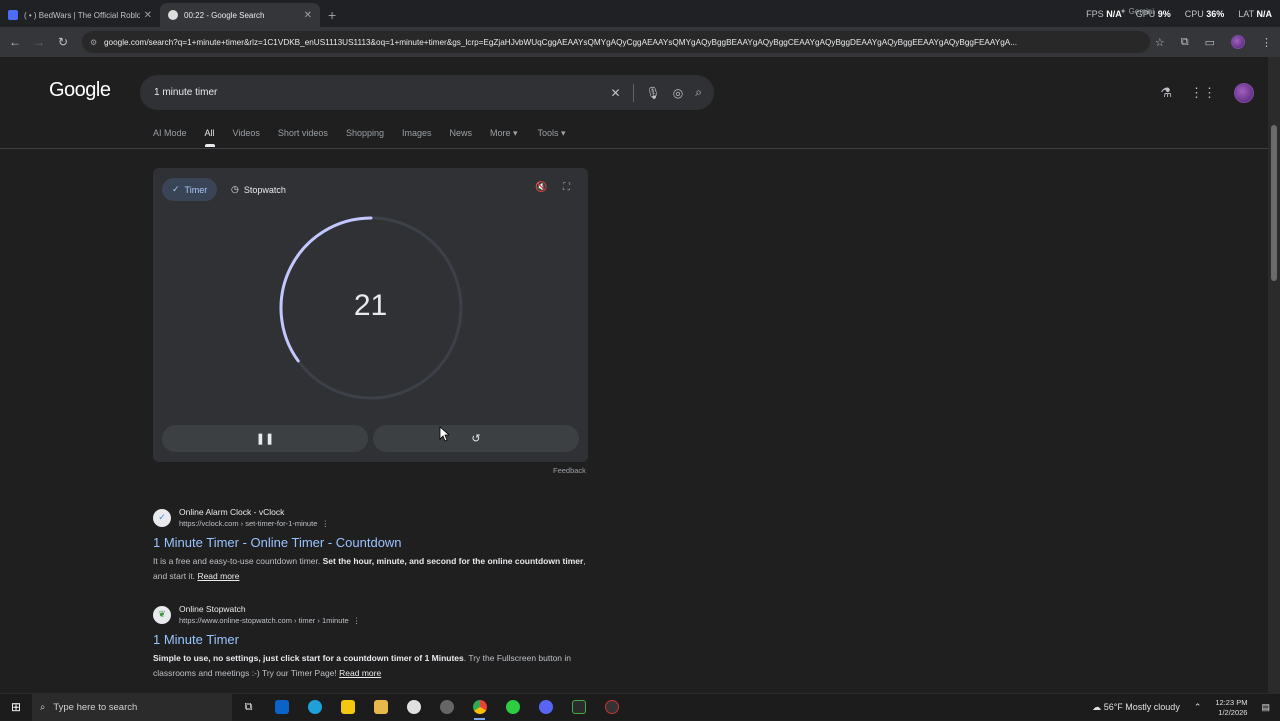  Describe the element at coordinates (1231, 702) in the screenshot. I see `clock-time: 12:23 PM` at that location.